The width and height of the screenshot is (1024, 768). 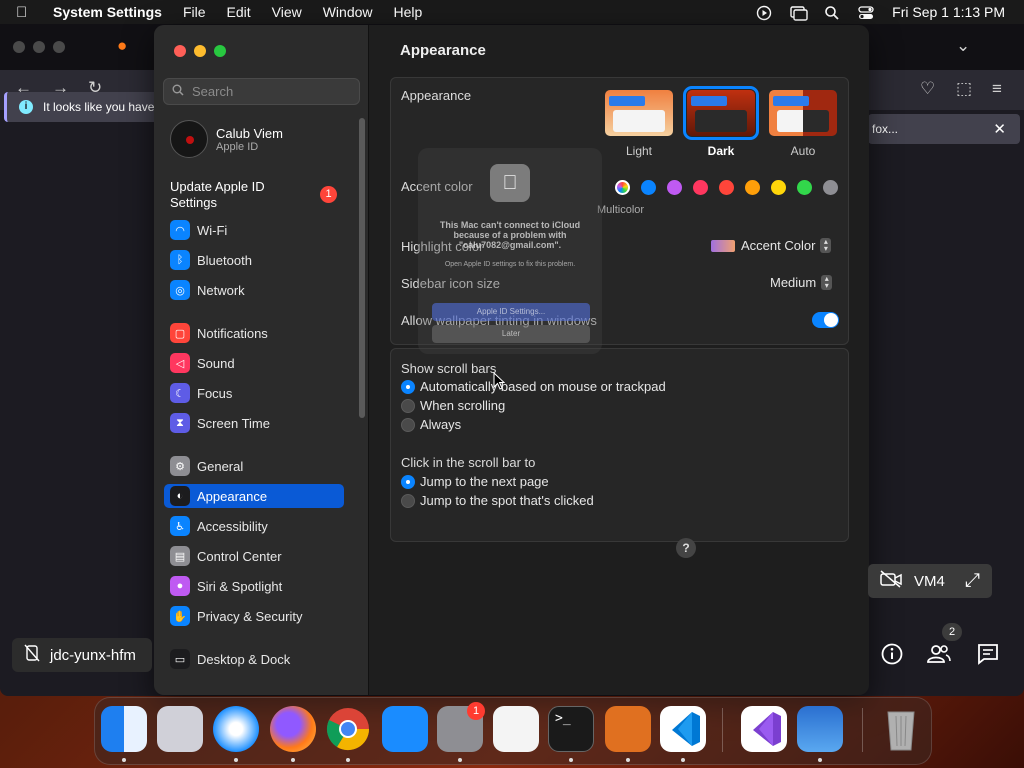 What do you see at coordinates (440, 424) in the screenshot?
I see `scroll-always-label: Always` at bounding box center [440, 424].